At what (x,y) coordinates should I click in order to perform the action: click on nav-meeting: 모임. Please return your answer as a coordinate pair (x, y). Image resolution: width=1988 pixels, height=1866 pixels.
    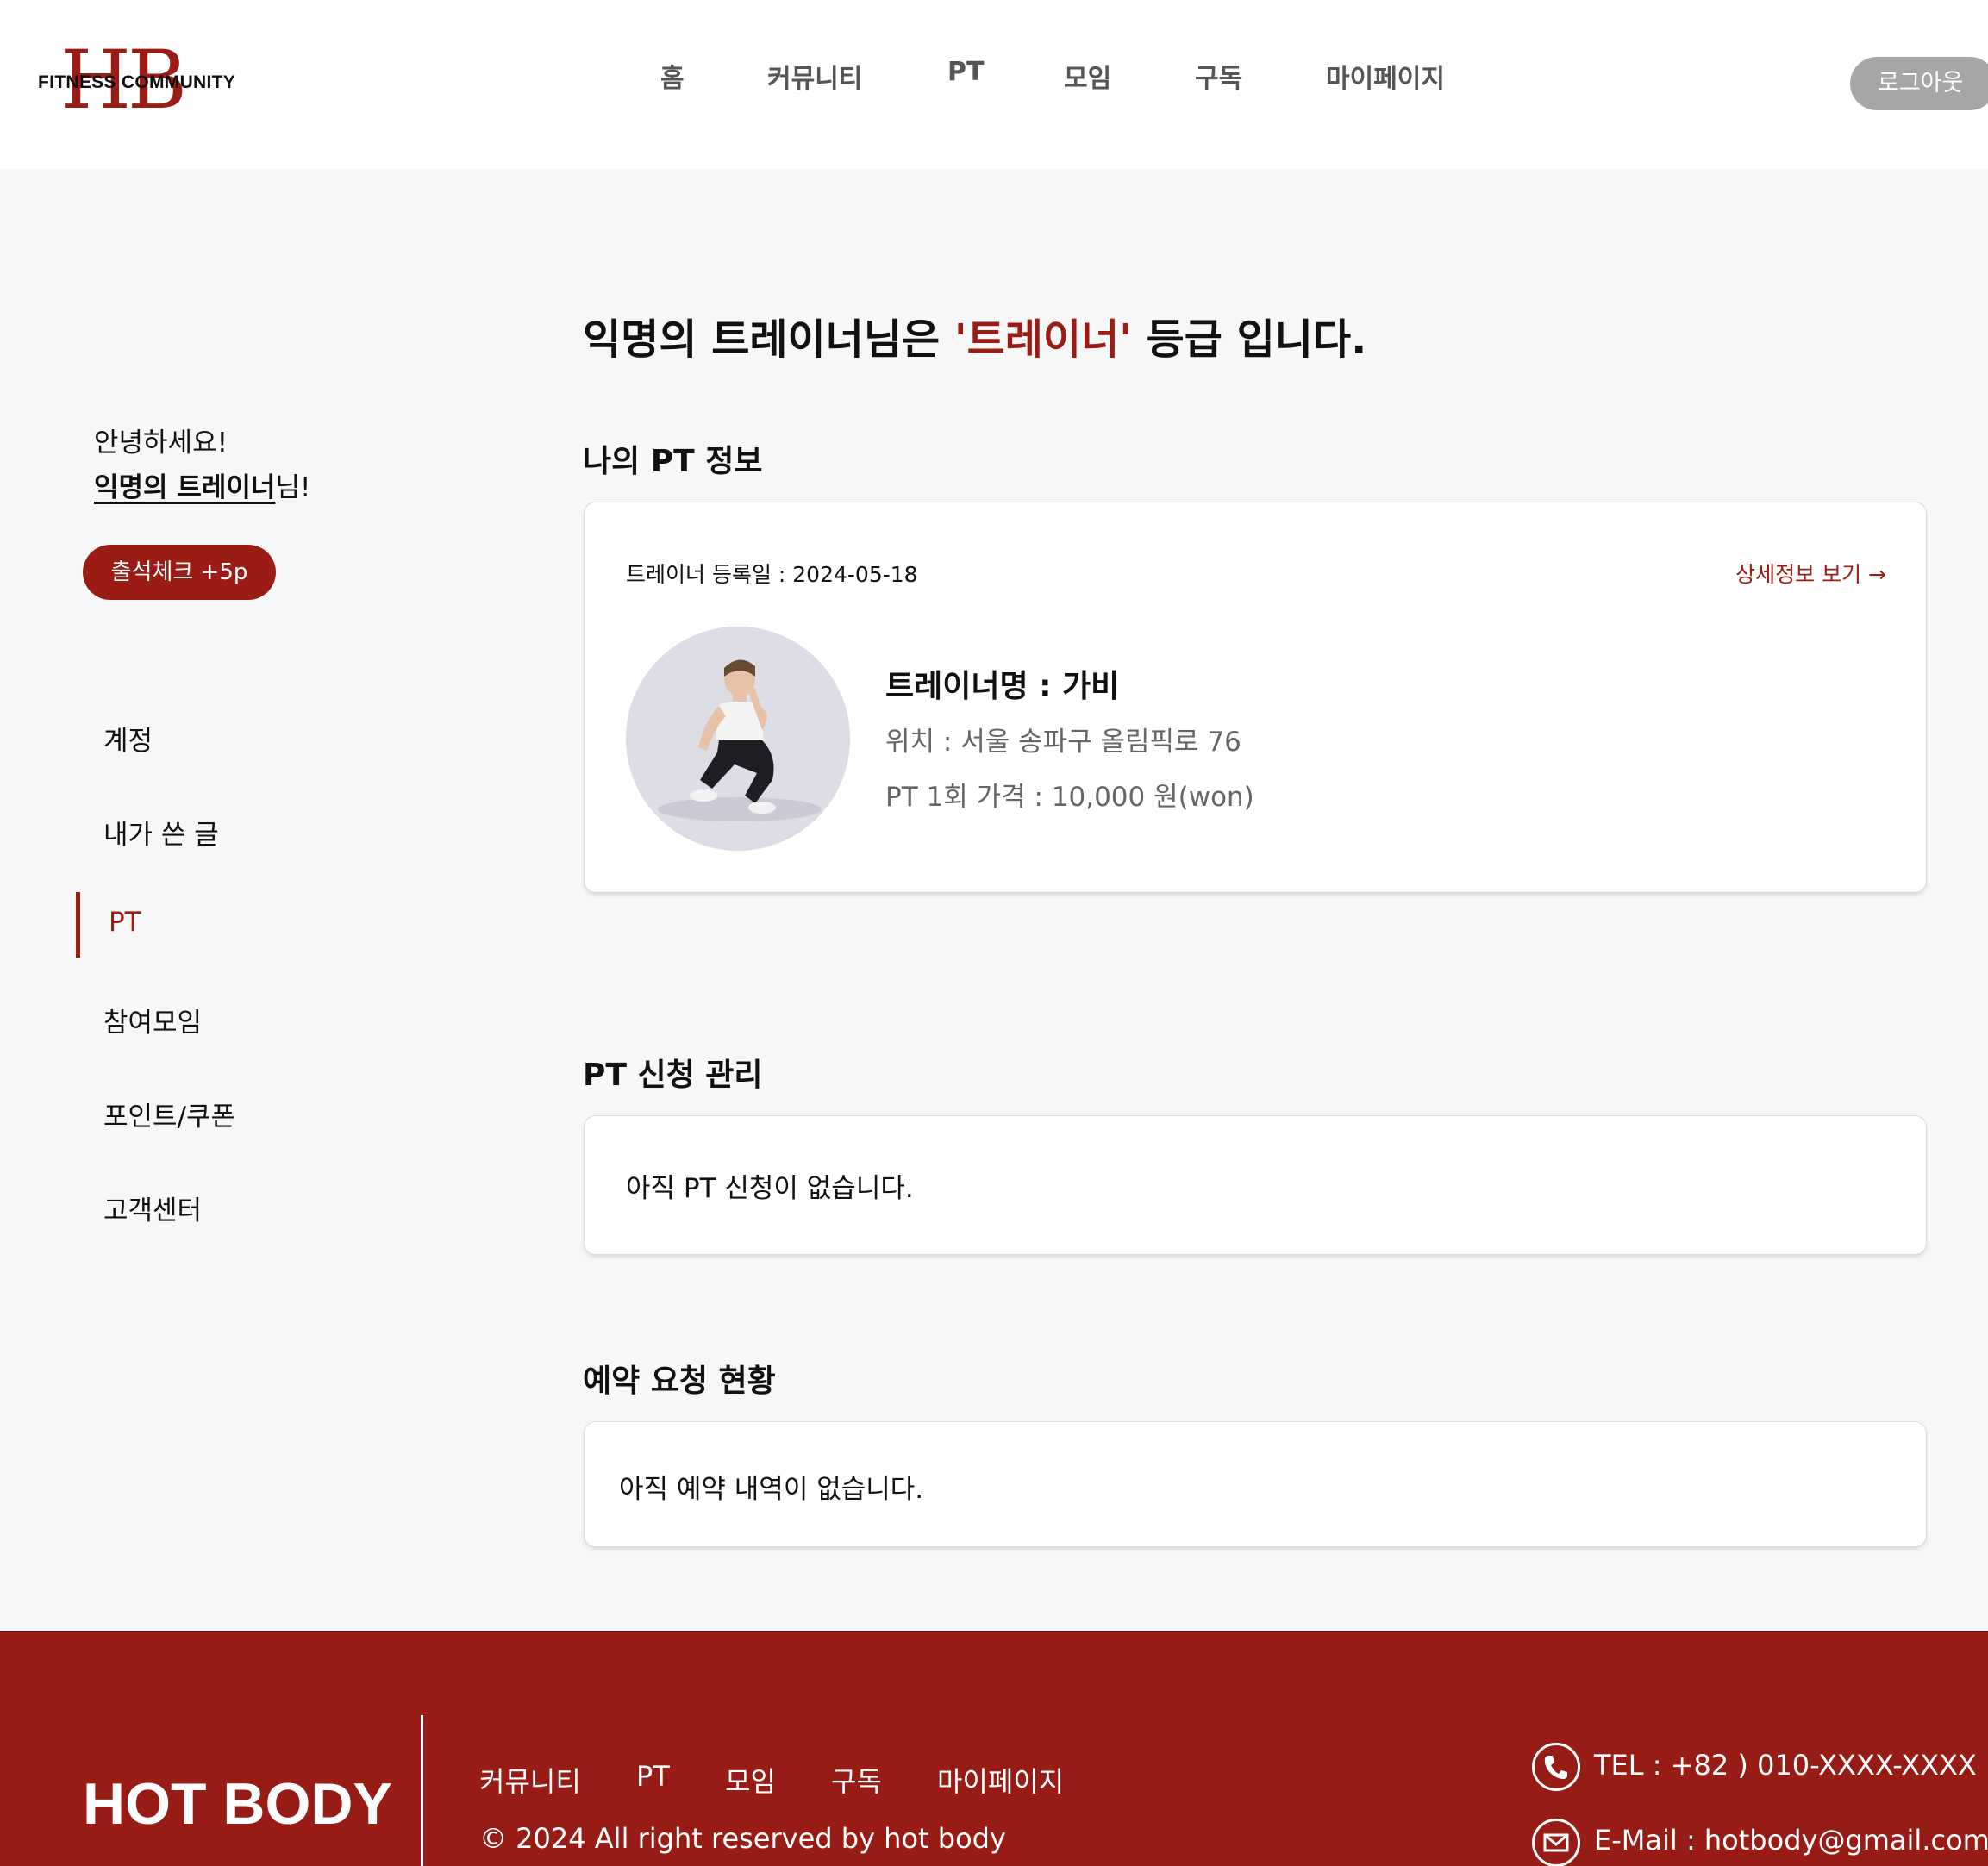
    Looking at the image, I should click on (1087, 76).